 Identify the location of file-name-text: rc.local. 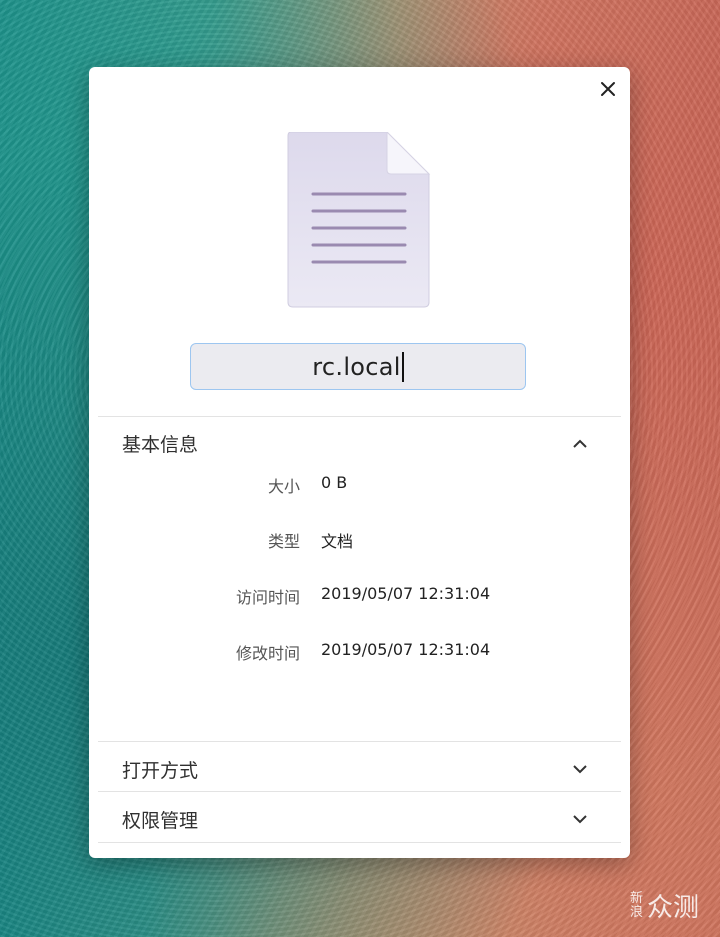
(356, 366).